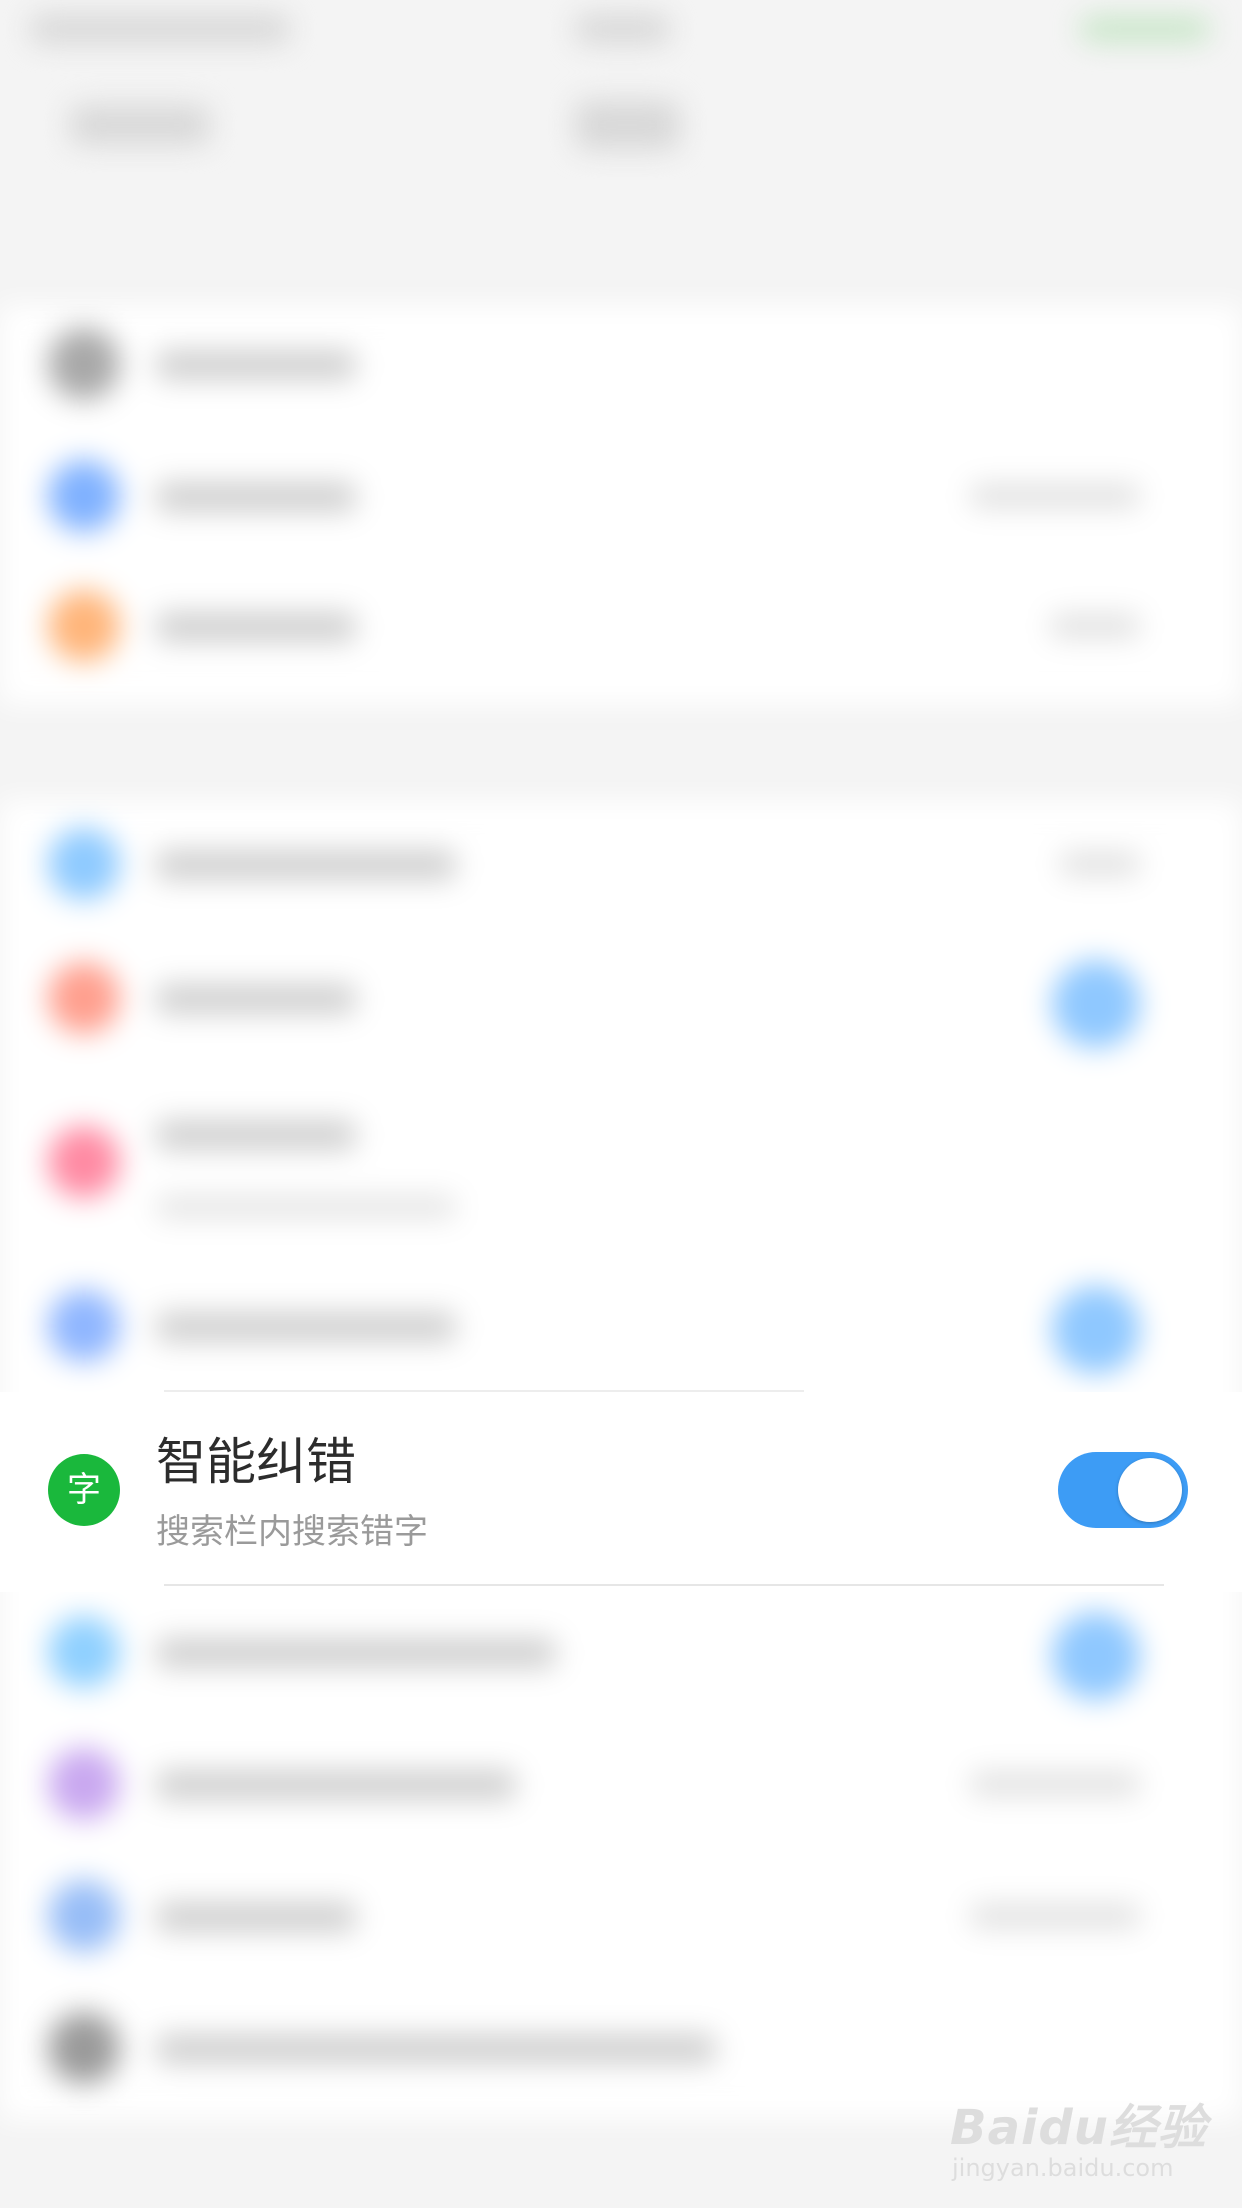 This screenshot has height=2208, width=1242. I want to click on status-bar-time, so click(622, 29).